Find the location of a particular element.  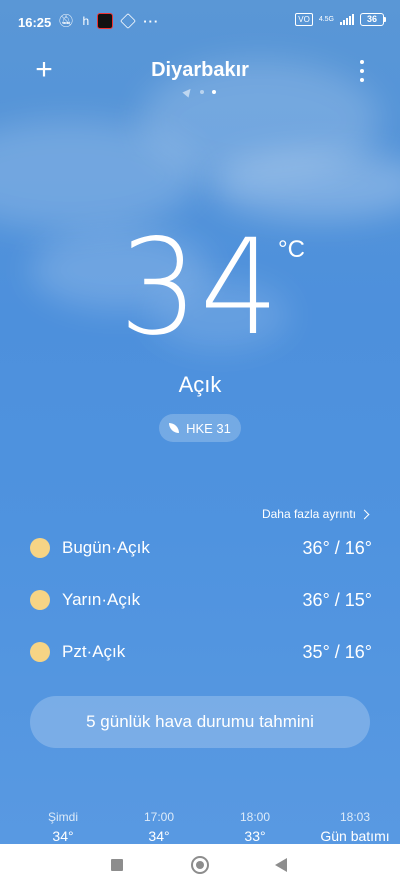

hourly-time: 18:03 is located at coordinates (355, 817).